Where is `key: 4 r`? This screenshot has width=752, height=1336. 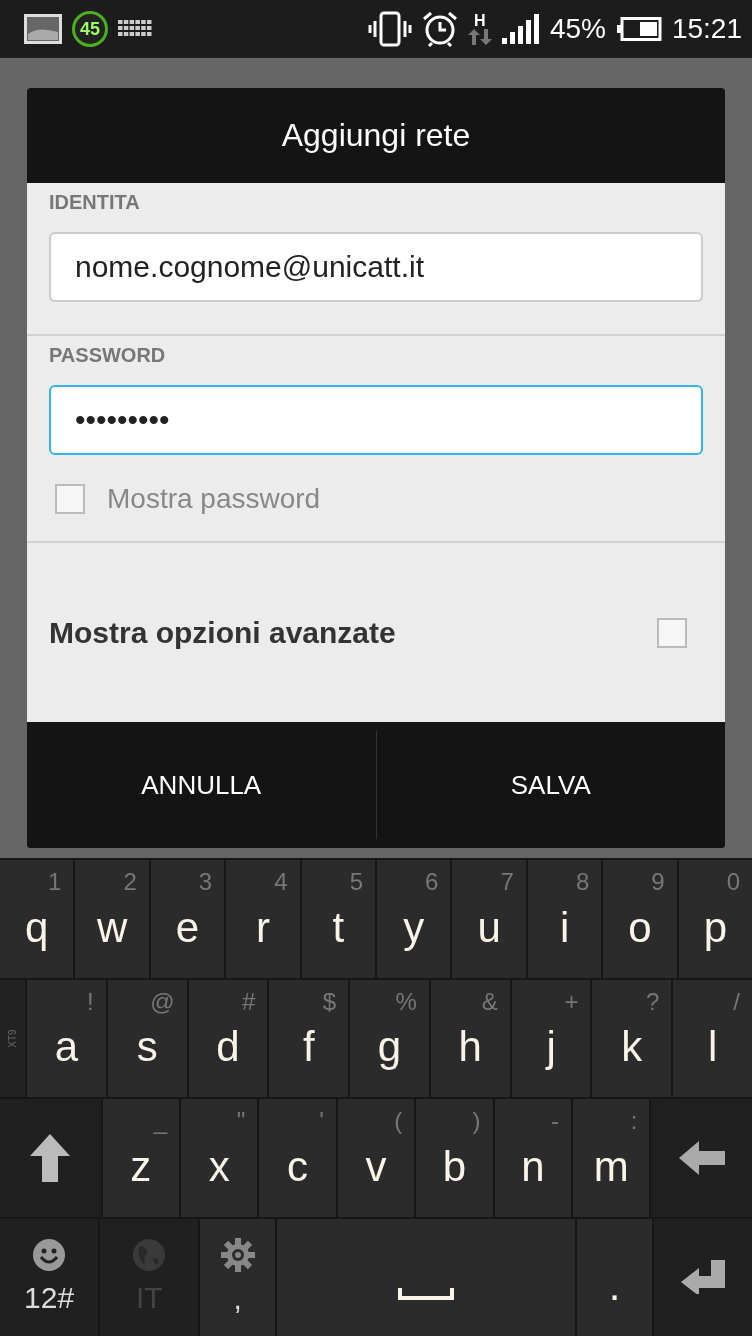 key: 4 r is located at coordinates (263, 919).